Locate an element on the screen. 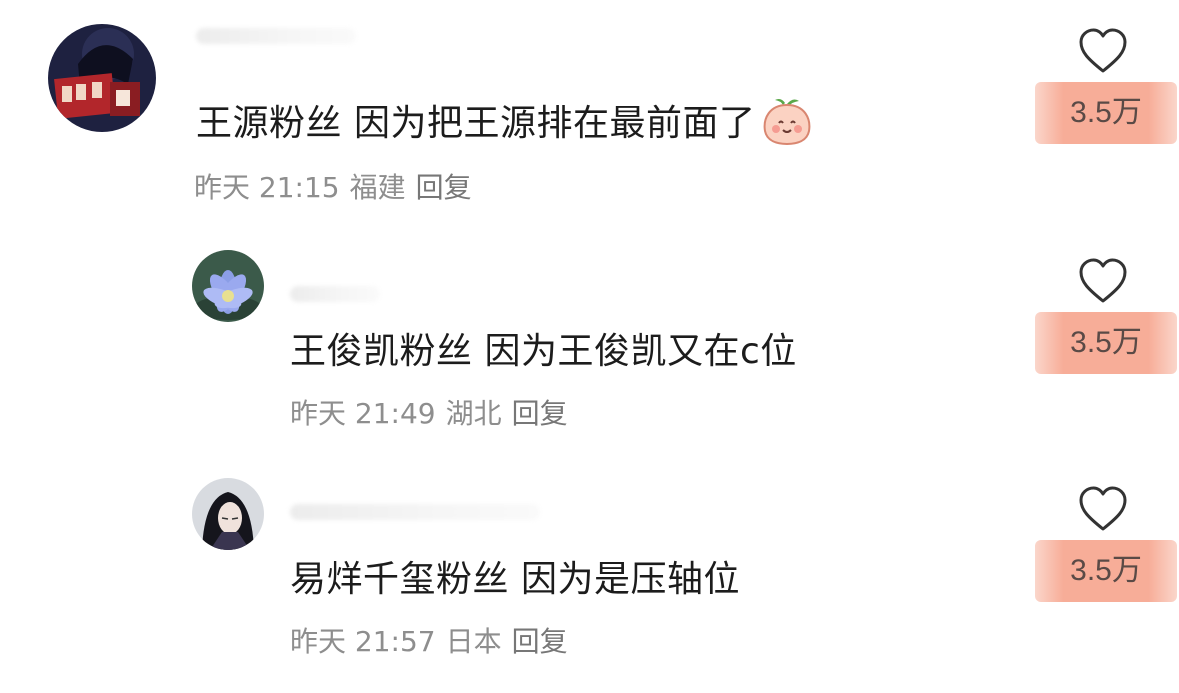  comment-time: 昨天 21:49 is located at coordinates (363, 413).